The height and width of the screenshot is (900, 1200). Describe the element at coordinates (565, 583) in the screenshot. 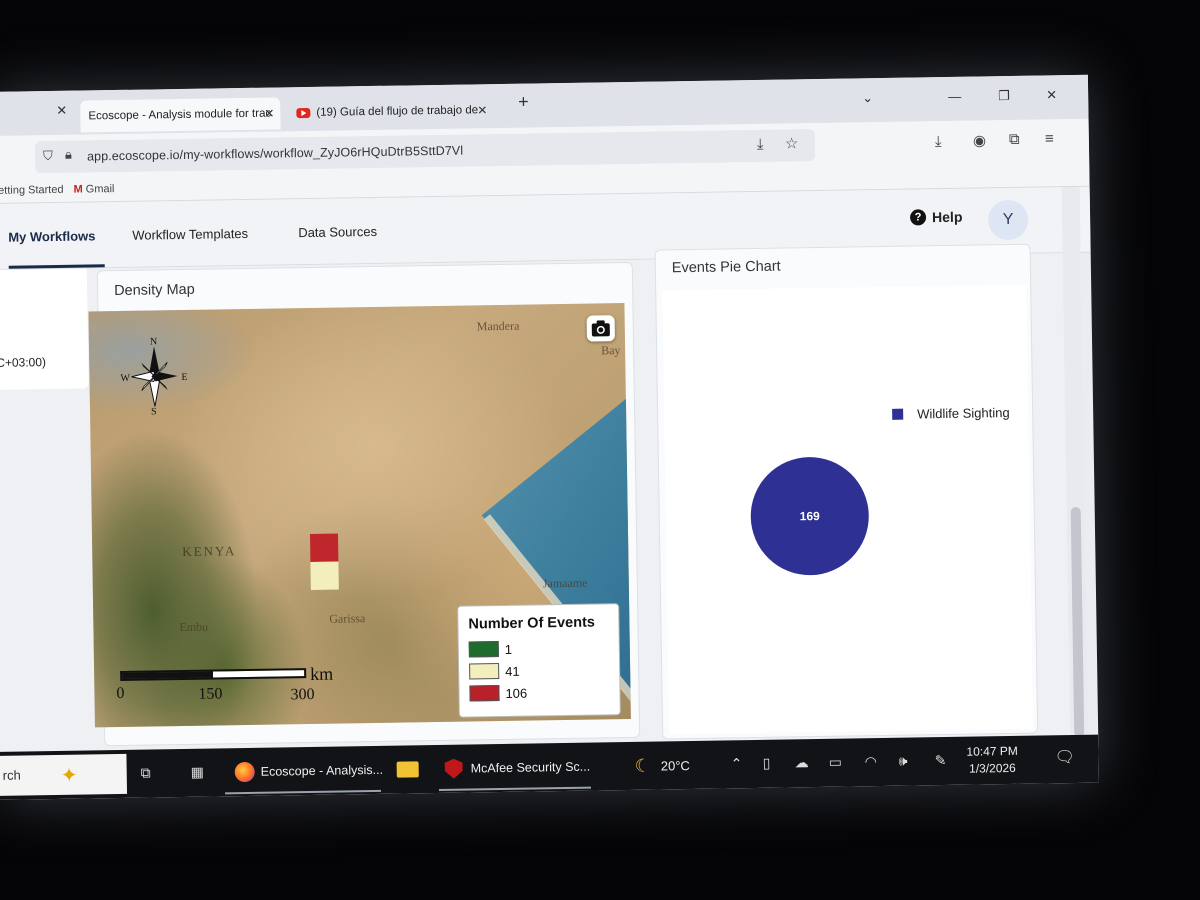

I see `place-label: Jamaame` at that location.